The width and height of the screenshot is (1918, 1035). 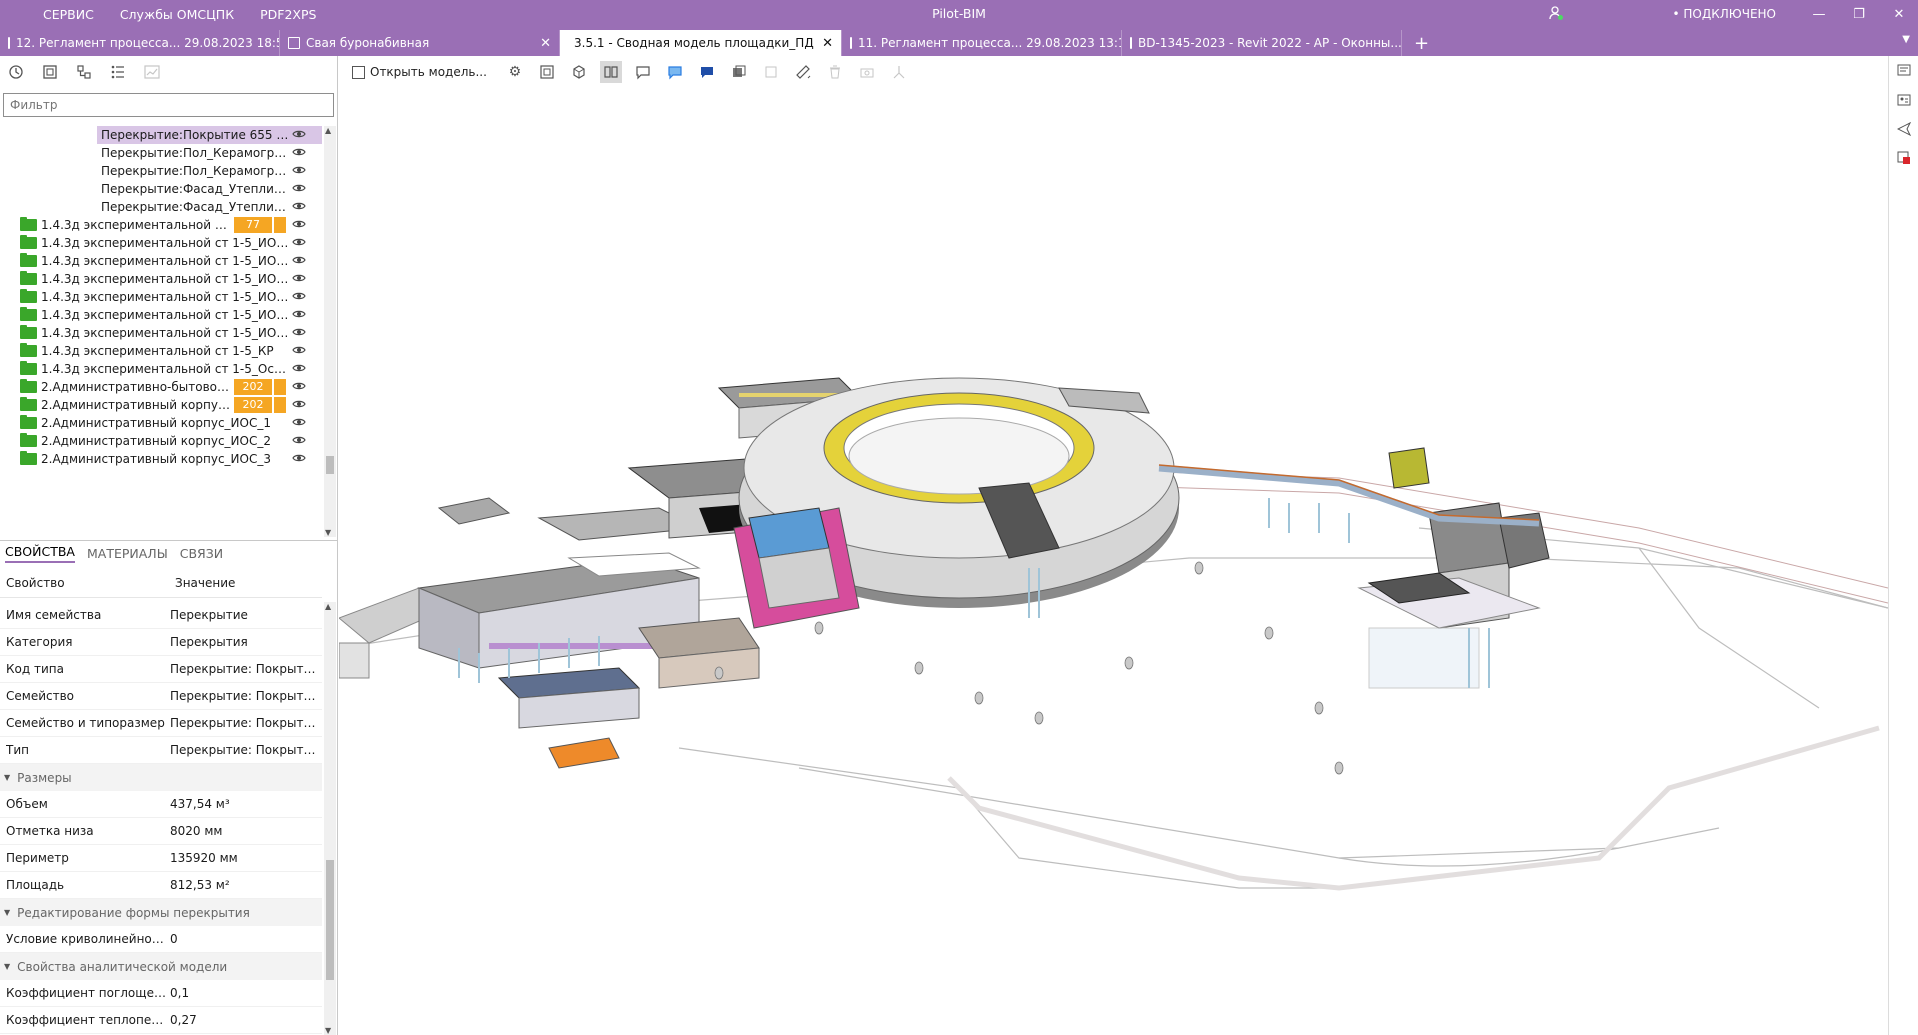 What do you see at coordinates (1906, 39) in the screenshot?
I see `tab-list-dropdown-icon: ▼` at bounding box center [1906, 39].